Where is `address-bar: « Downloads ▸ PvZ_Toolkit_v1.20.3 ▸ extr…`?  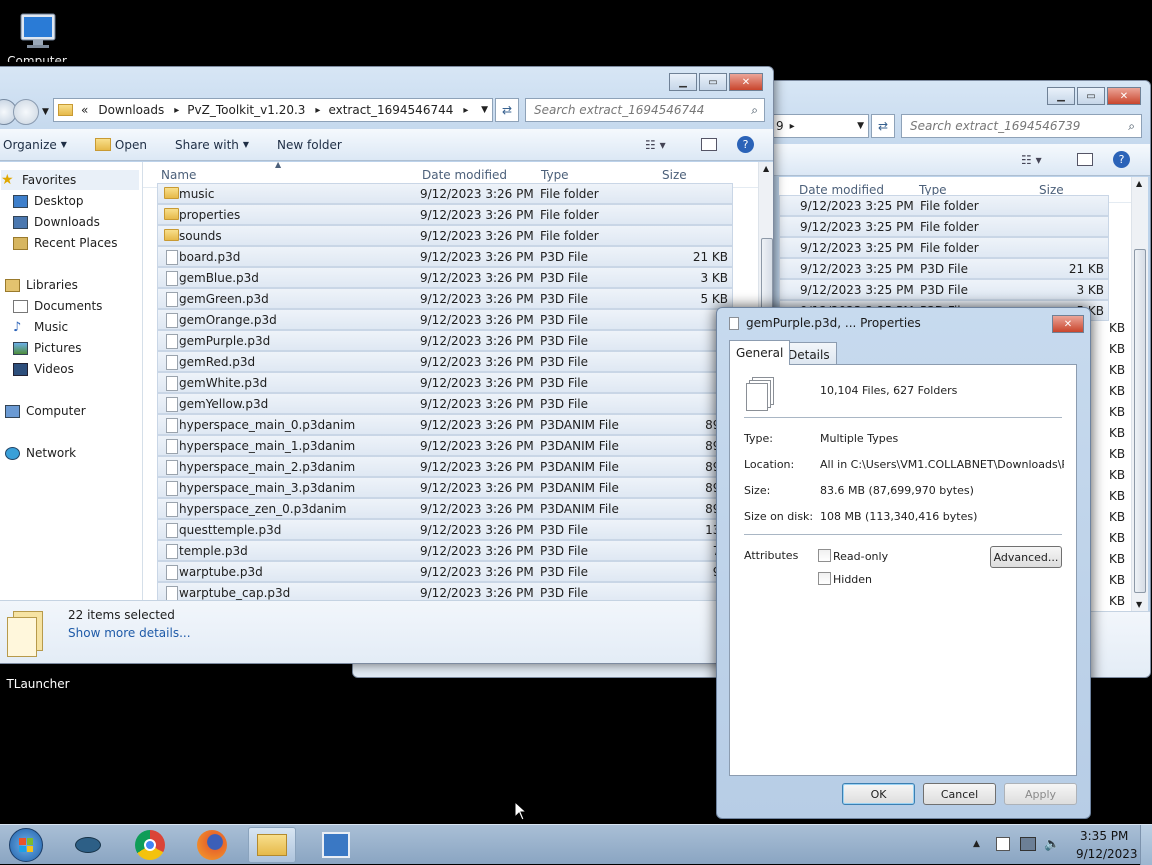
address-bar: « Downloads ▸ PvZ_Toolkit_v1.20.3 ▸ extr… is located at coordinates (273, 110).